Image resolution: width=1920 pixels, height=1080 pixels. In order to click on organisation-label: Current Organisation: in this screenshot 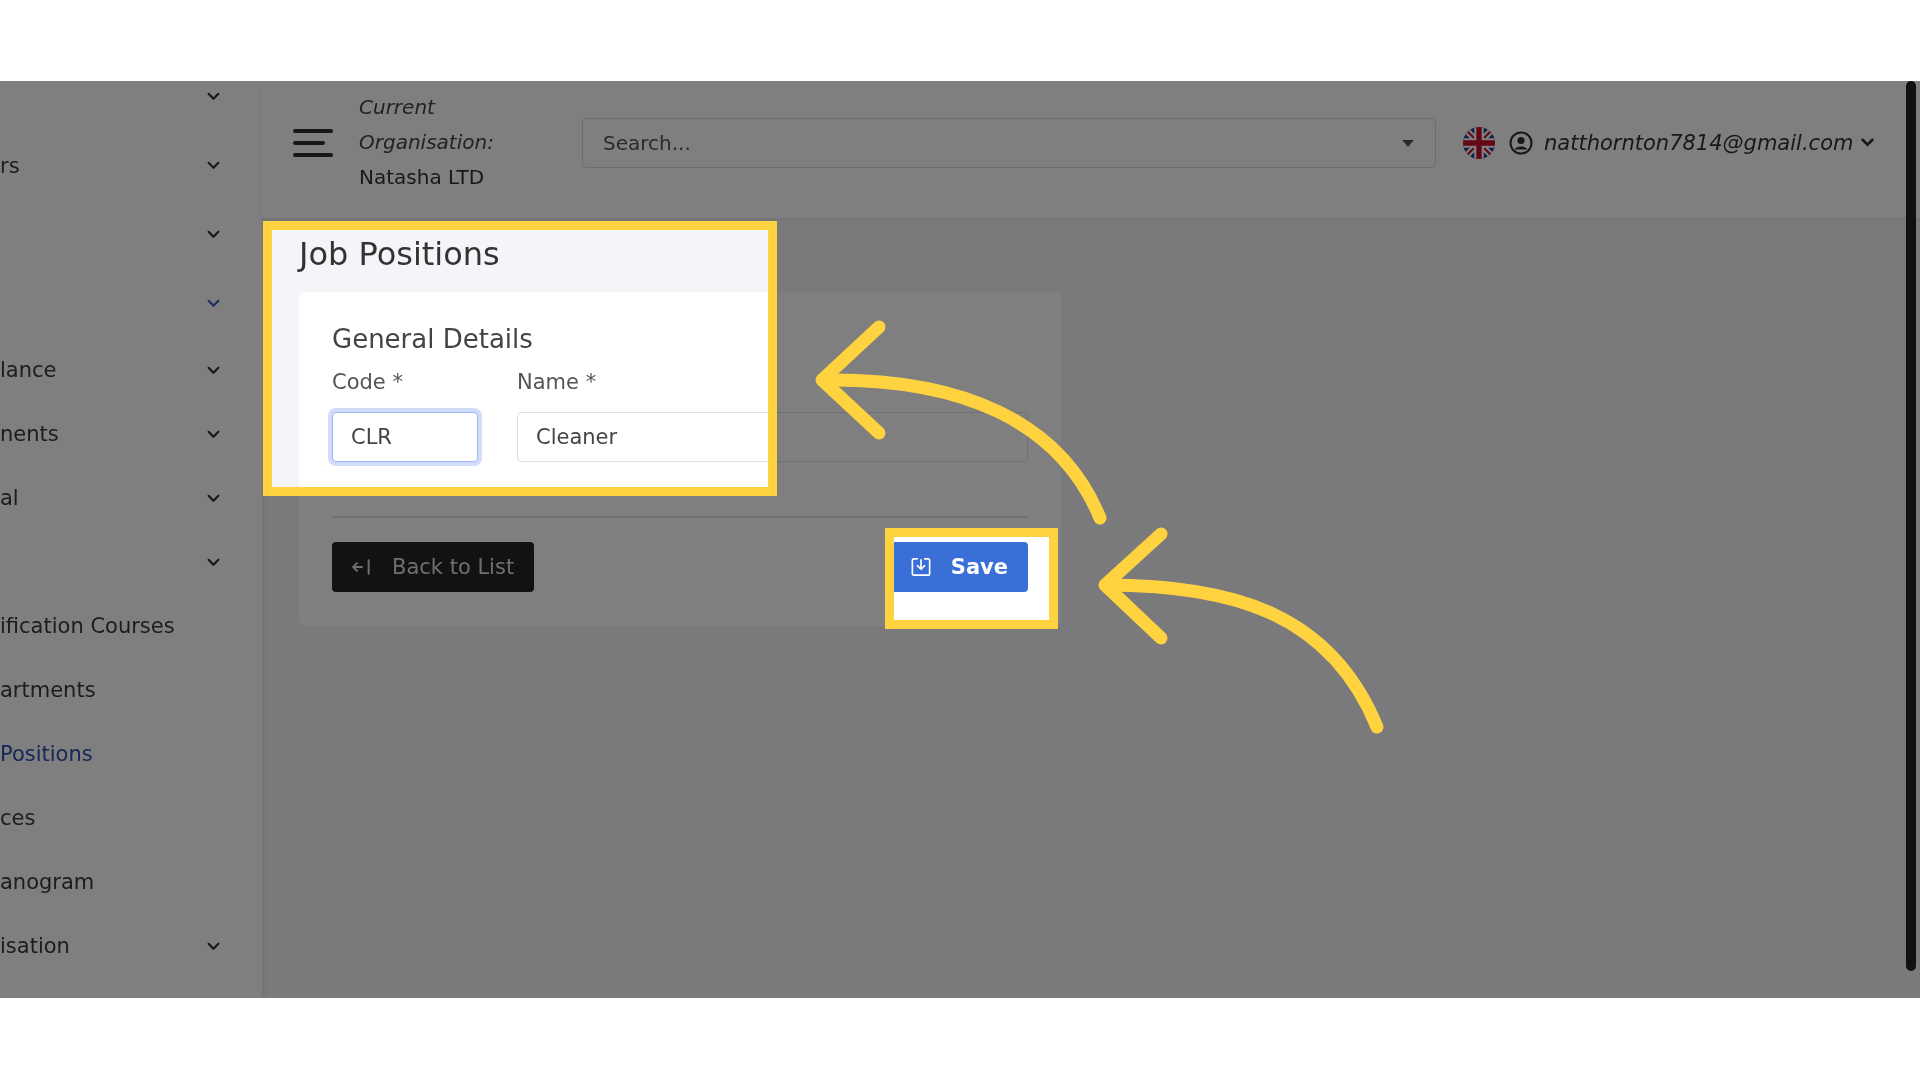, I will do `click(427, 125)`.